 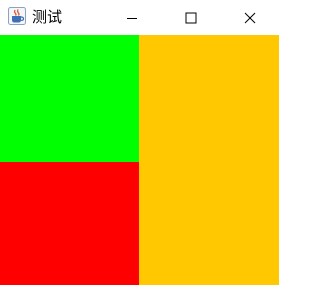 What do you see at coordinates (47, 17) in the screenshot?
I see `window-title: 测试` at bounding box center [47, 17].